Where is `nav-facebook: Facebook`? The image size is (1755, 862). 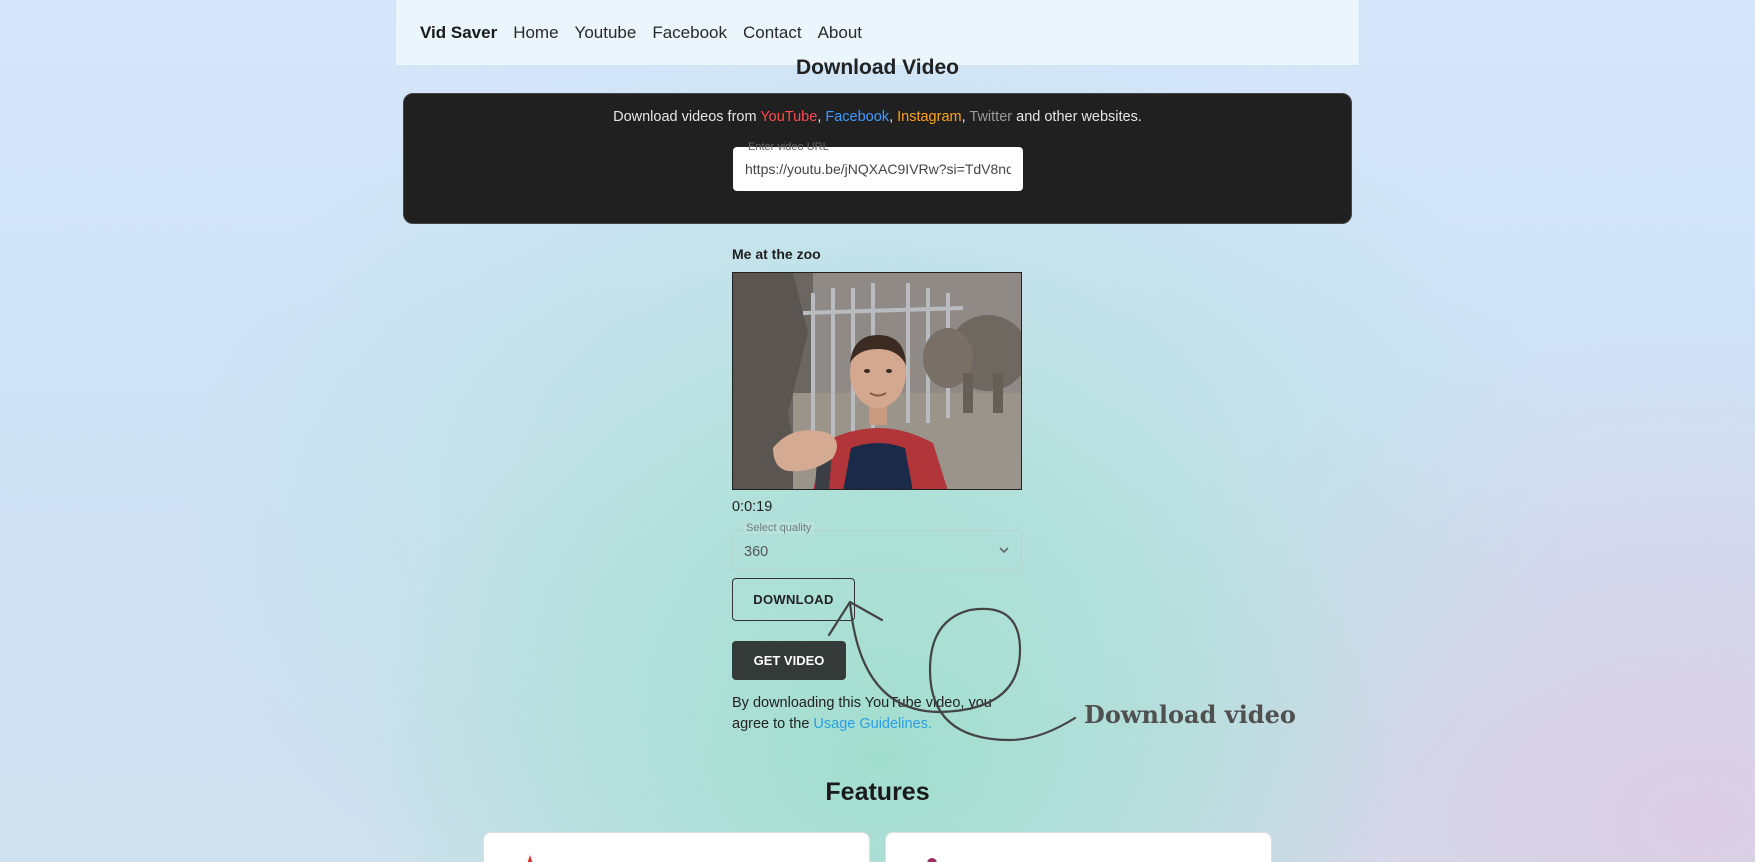 nav-facebook: Facebook is located at coordinates (689, 33).